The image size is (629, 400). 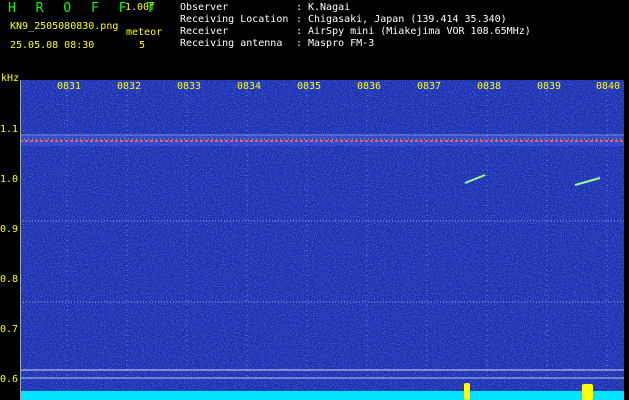 I want to click on info-value: AirSpy mini (Miakejima VOR 108.65MHz), so click(x=419, y=31).